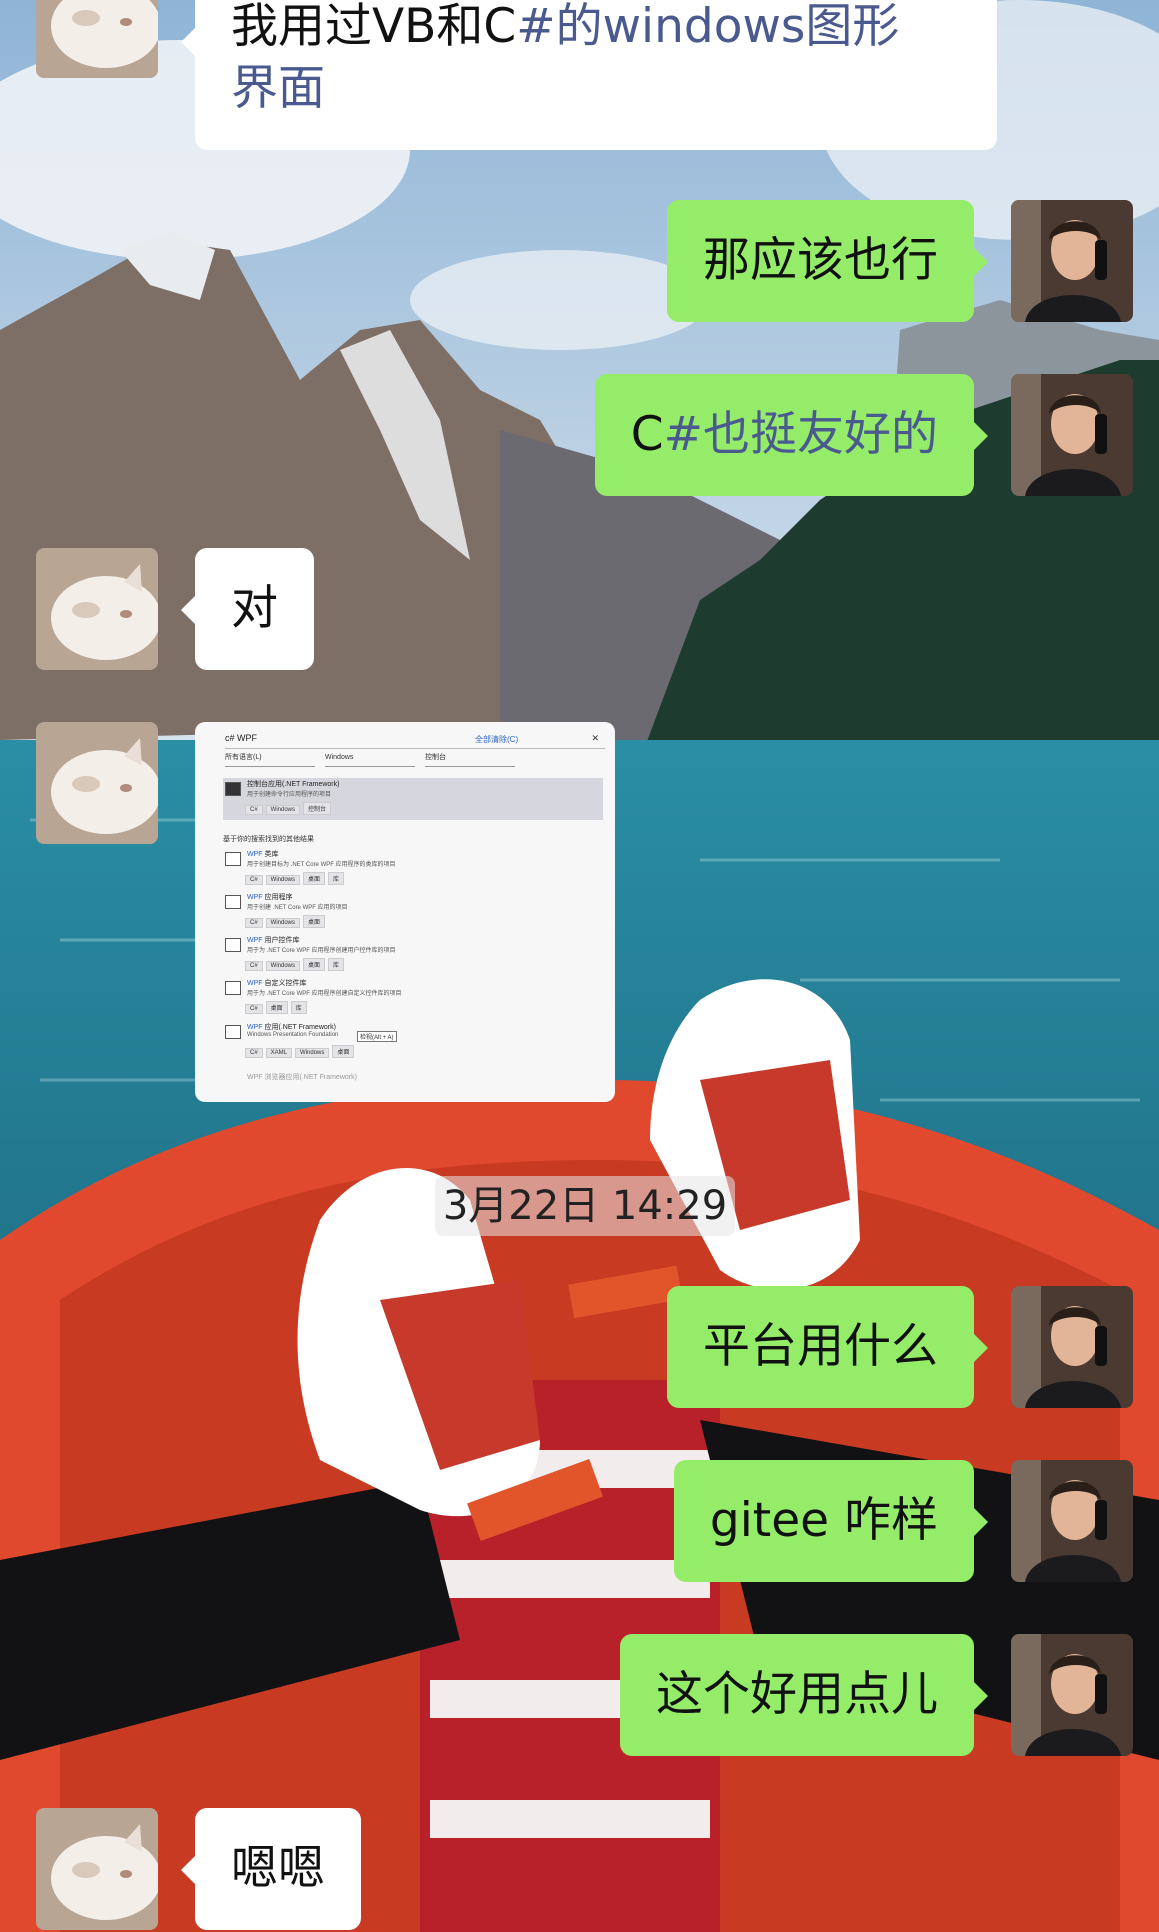 The width and height of the screenshot is (1159, 1932). Describe the element at coordinates (302, 1077) in the screenshot. I see `image-faded-item: WPF 浏览器应用(.NET Framework)` at that location.